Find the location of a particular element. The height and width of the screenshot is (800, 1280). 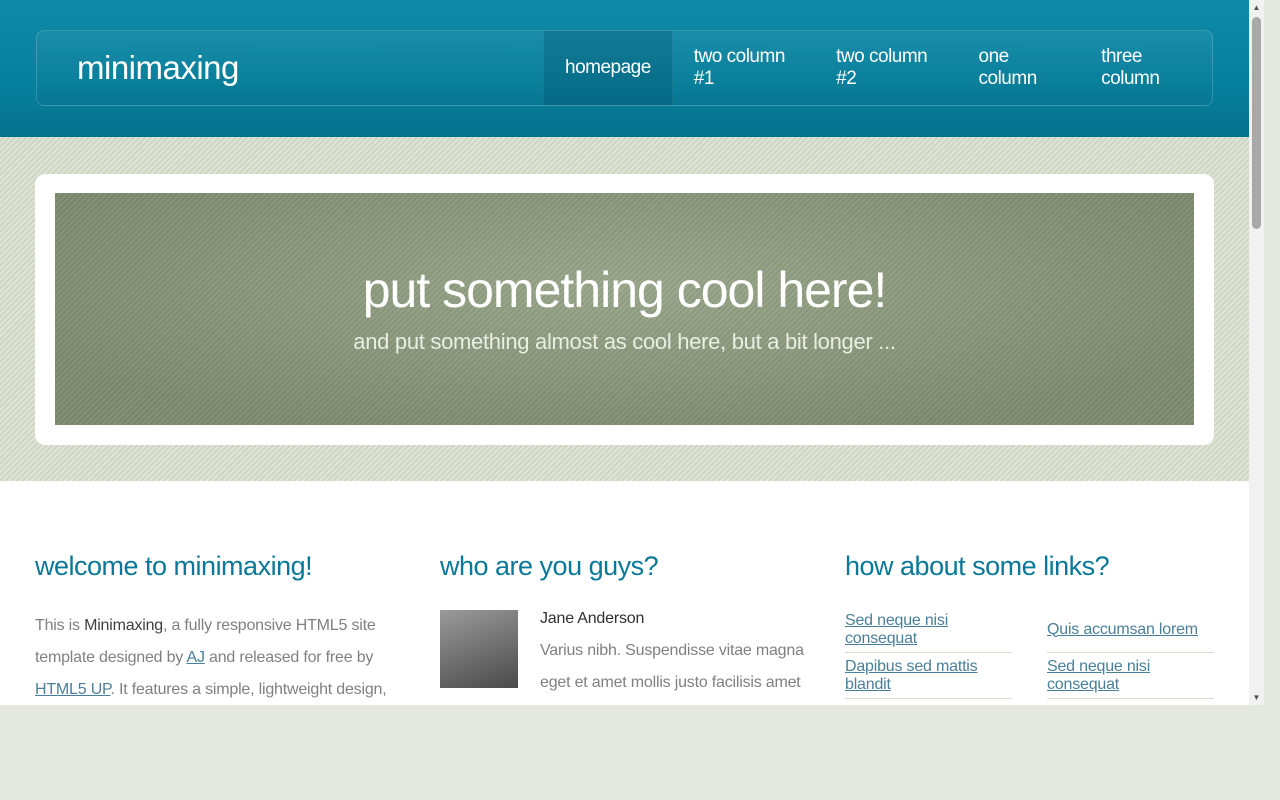

link-sed-neque: Sed neque nisi consequat is located at coordinates (928, 630).